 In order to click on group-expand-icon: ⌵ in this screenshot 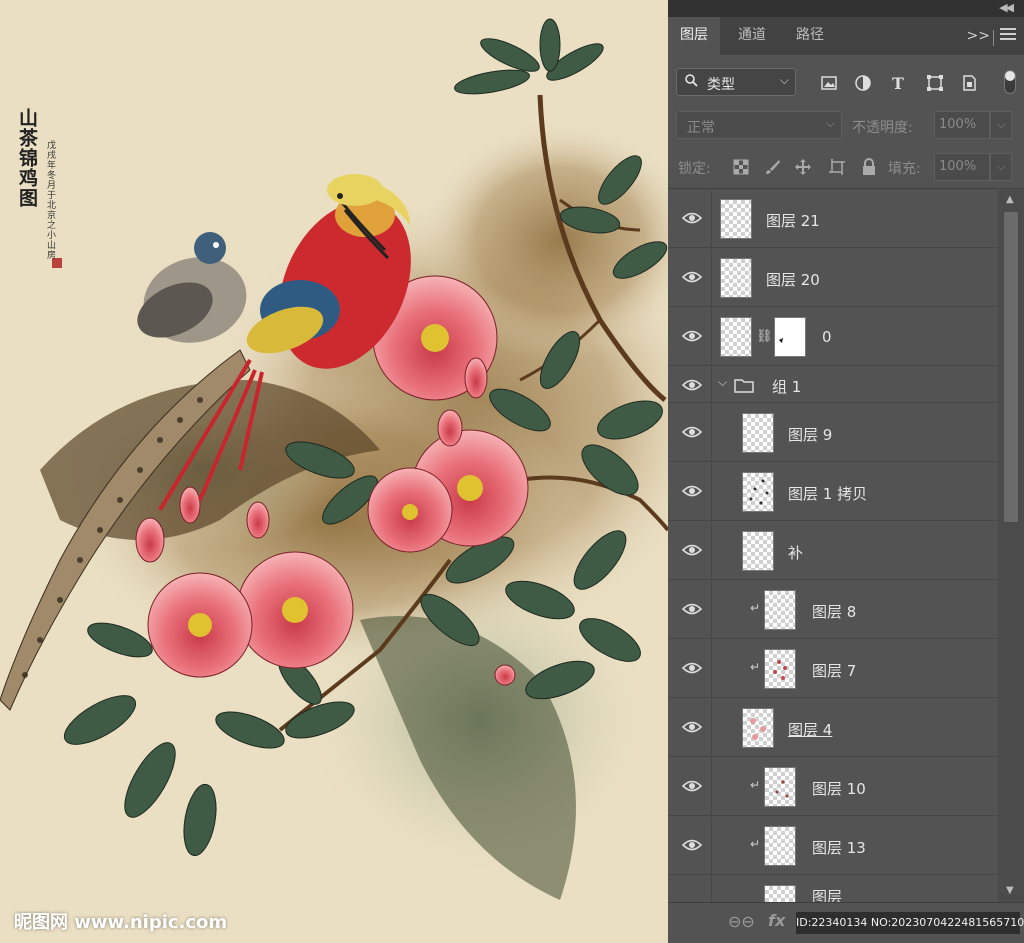, I will do `click(722, 382)`.